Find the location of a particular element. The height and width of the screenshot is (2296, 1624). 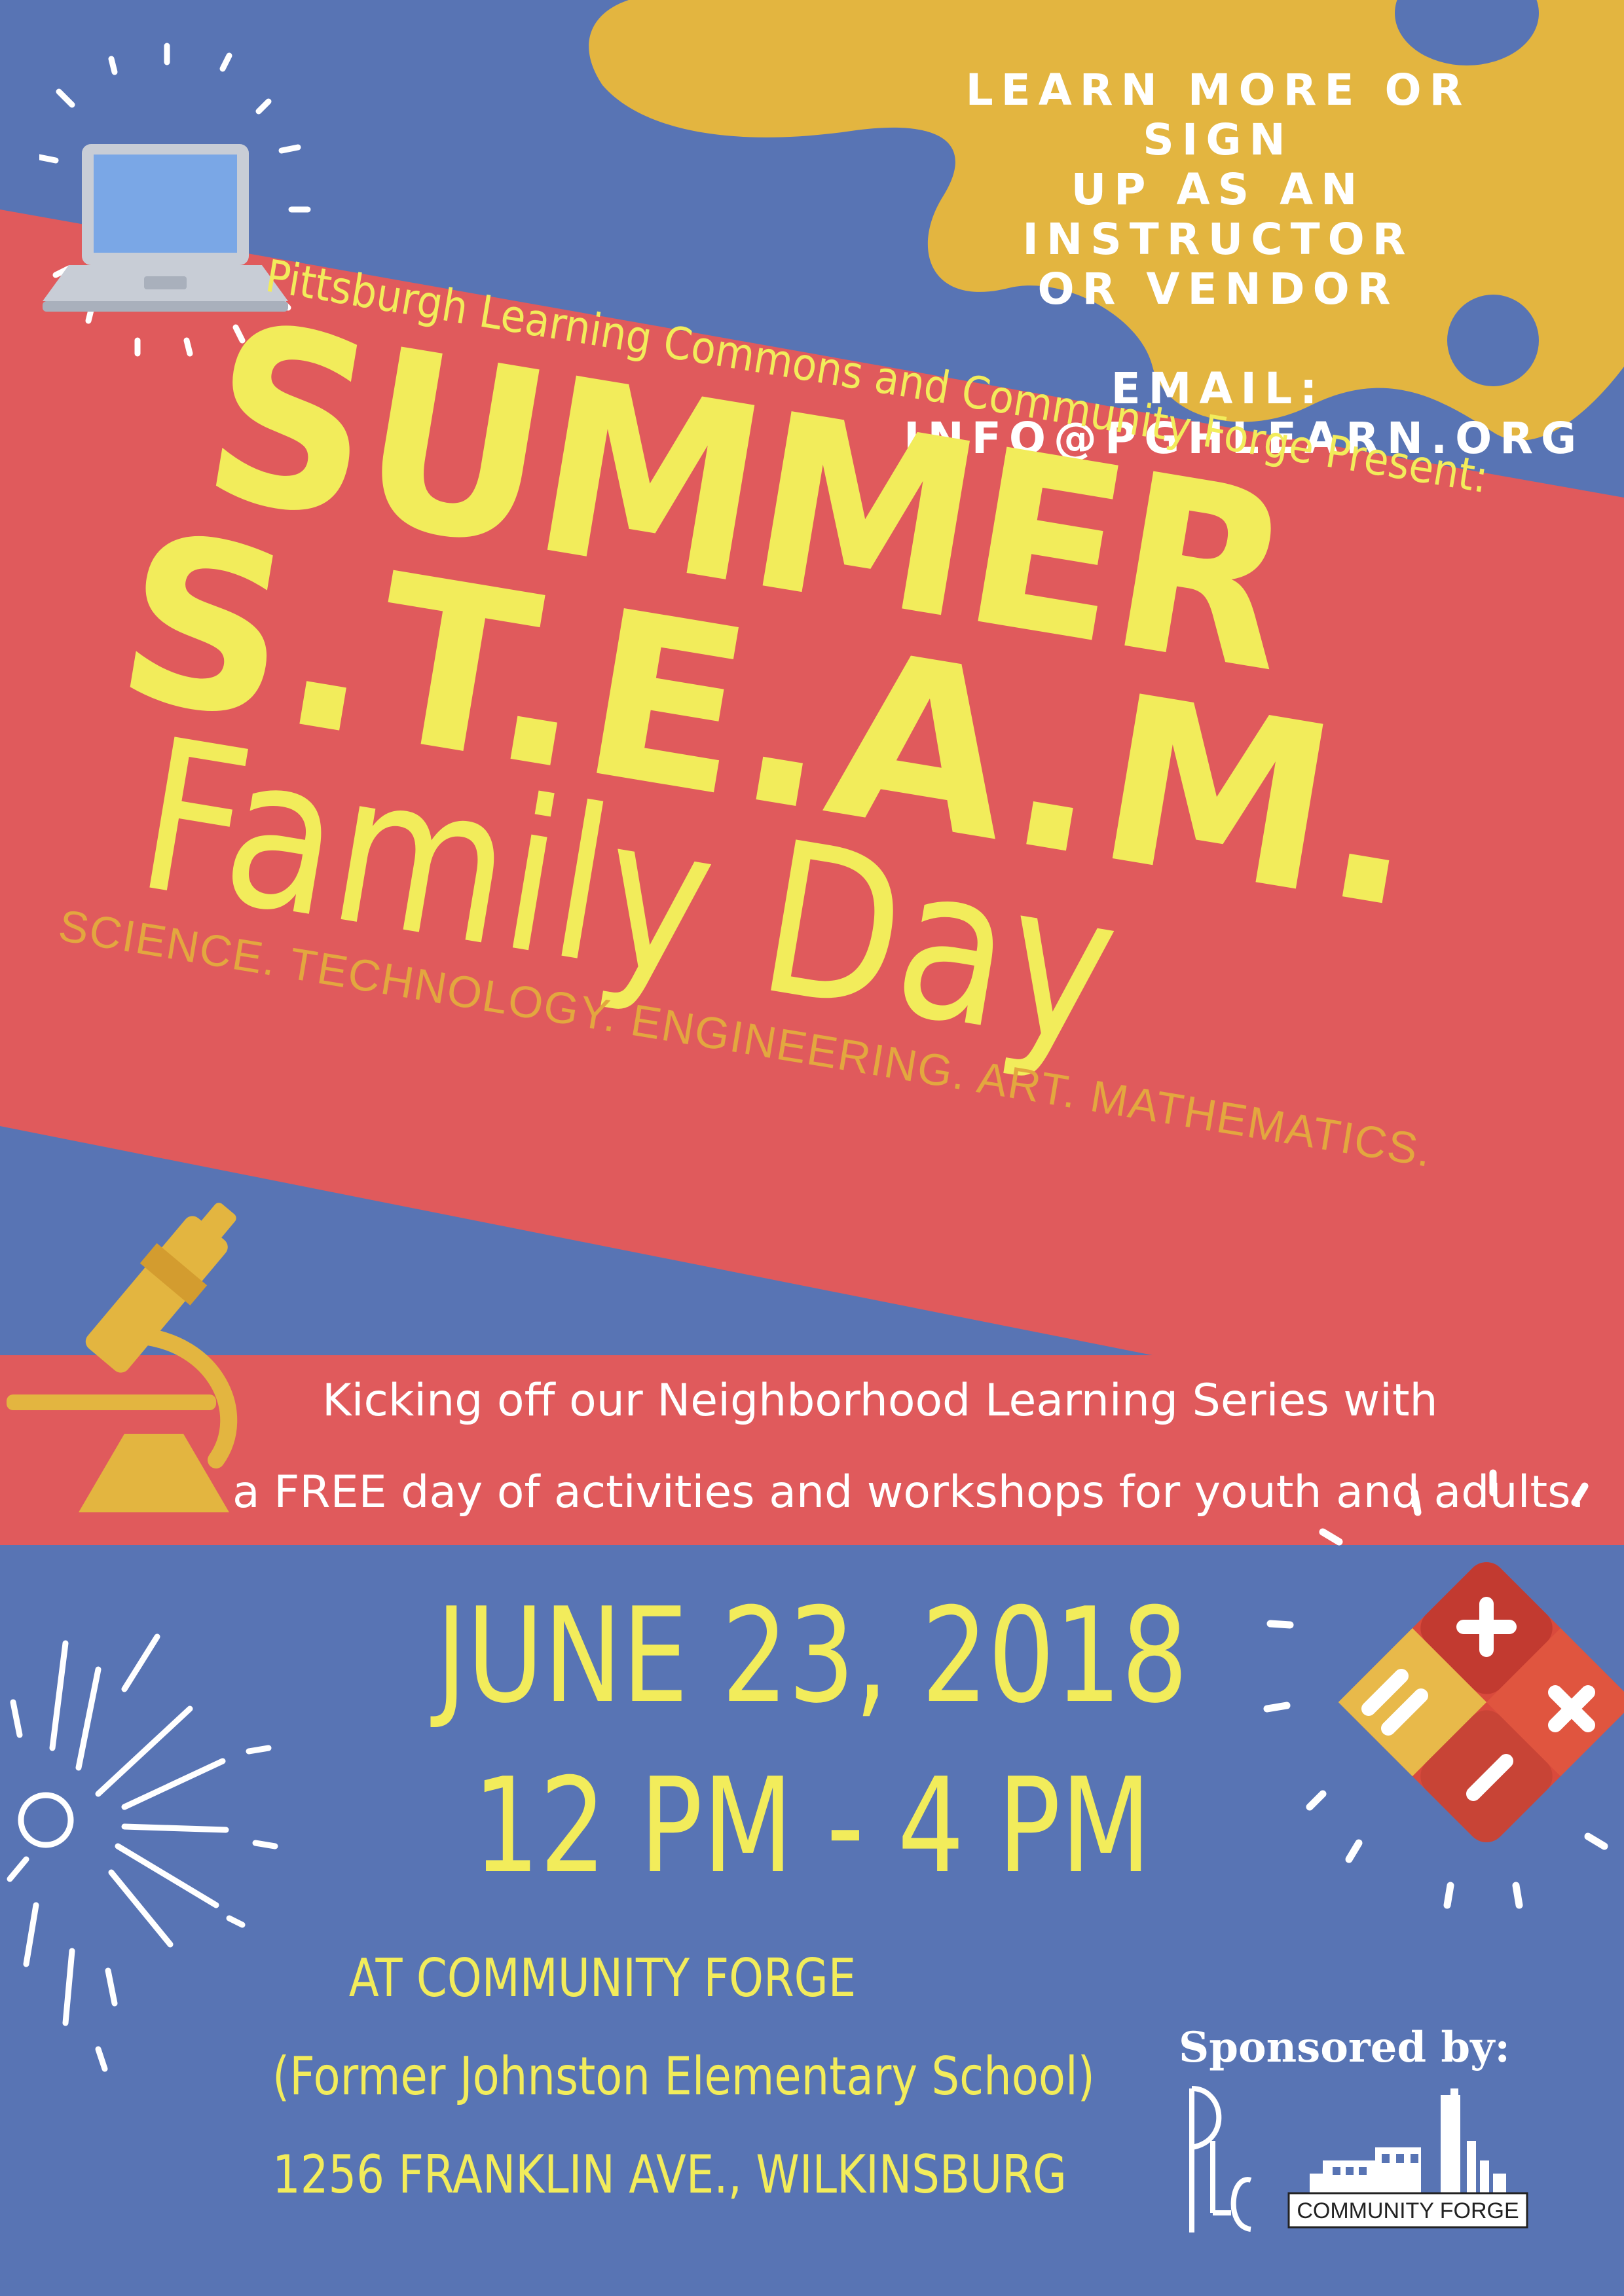

contact-line-1: LEARN MORE OR SIGN is located at coordinates (1218, 115).